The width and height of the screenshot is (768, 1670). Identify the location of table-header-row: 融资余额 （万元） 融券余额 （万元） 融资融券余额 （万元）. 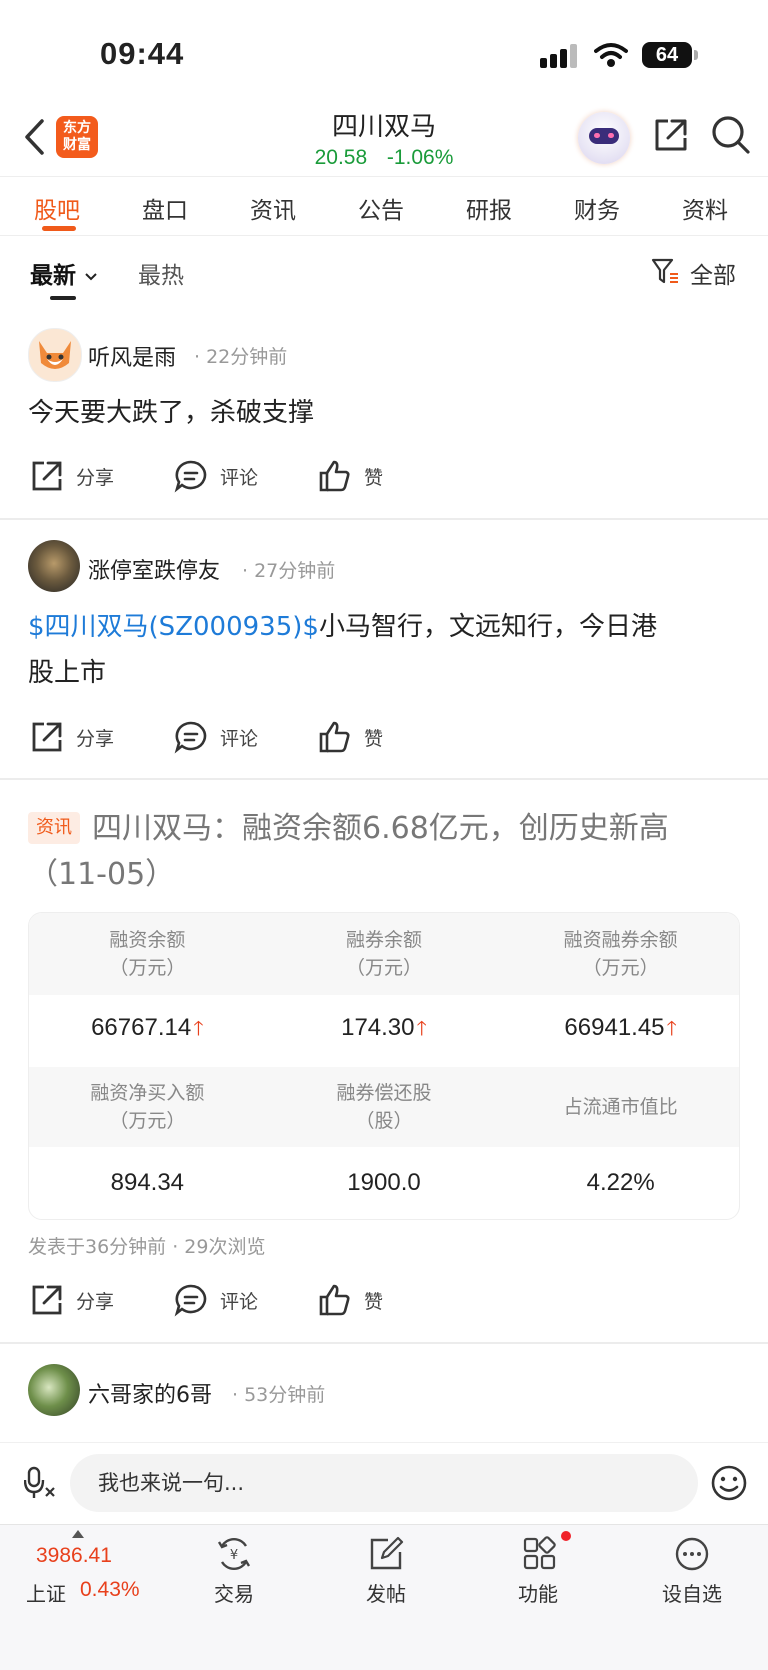
(384, 954).